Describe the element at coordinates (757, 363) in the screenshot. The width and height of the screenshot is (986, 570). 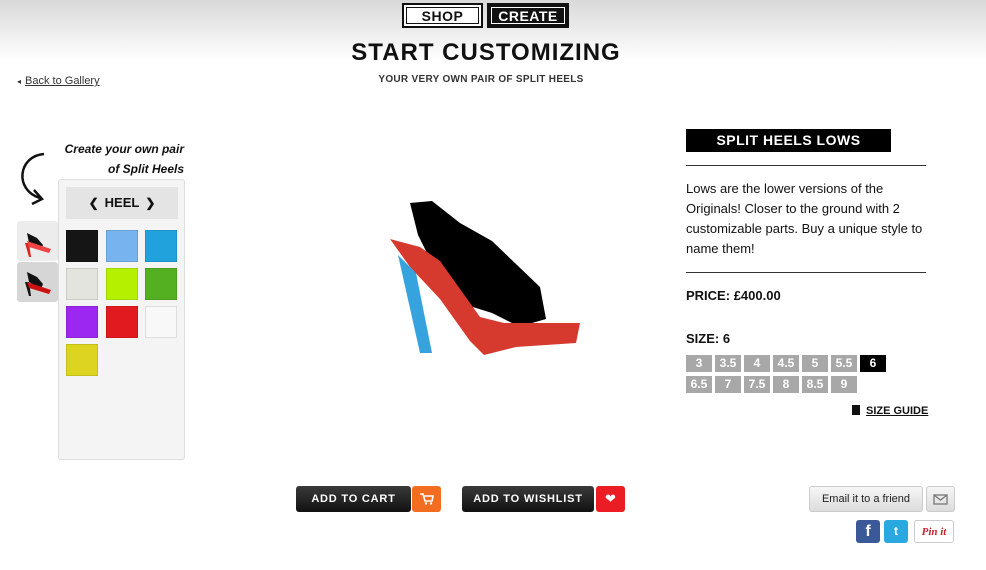
I see `size-option: 4` at that location.